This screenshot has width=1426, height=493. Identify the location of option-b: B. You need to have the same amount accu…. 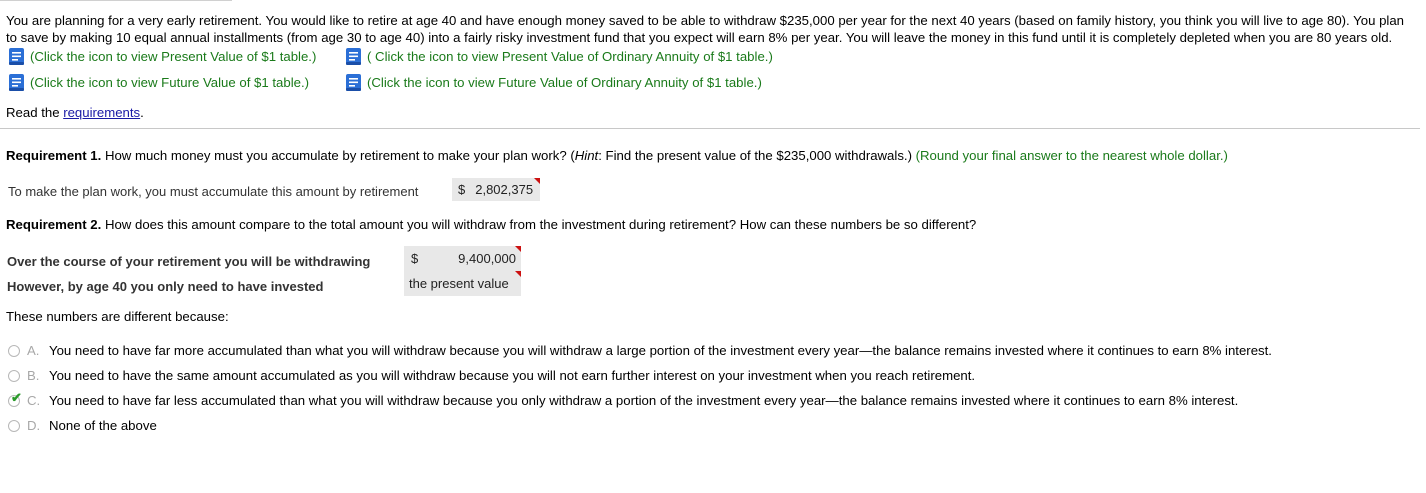
(491, 375).